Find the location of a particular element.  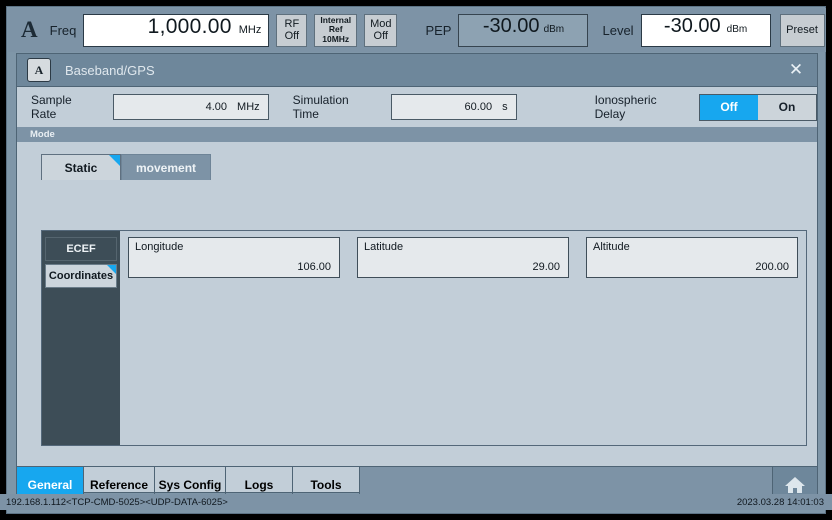

latitude-value: 29.00 is located at coordinates (546, 267).